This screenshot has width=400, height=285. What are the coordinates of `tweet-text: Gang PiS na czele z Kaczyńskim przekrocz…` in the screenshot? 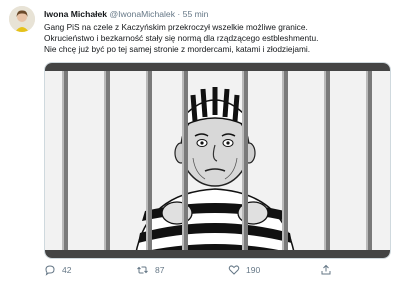 It's located at (219, 38).